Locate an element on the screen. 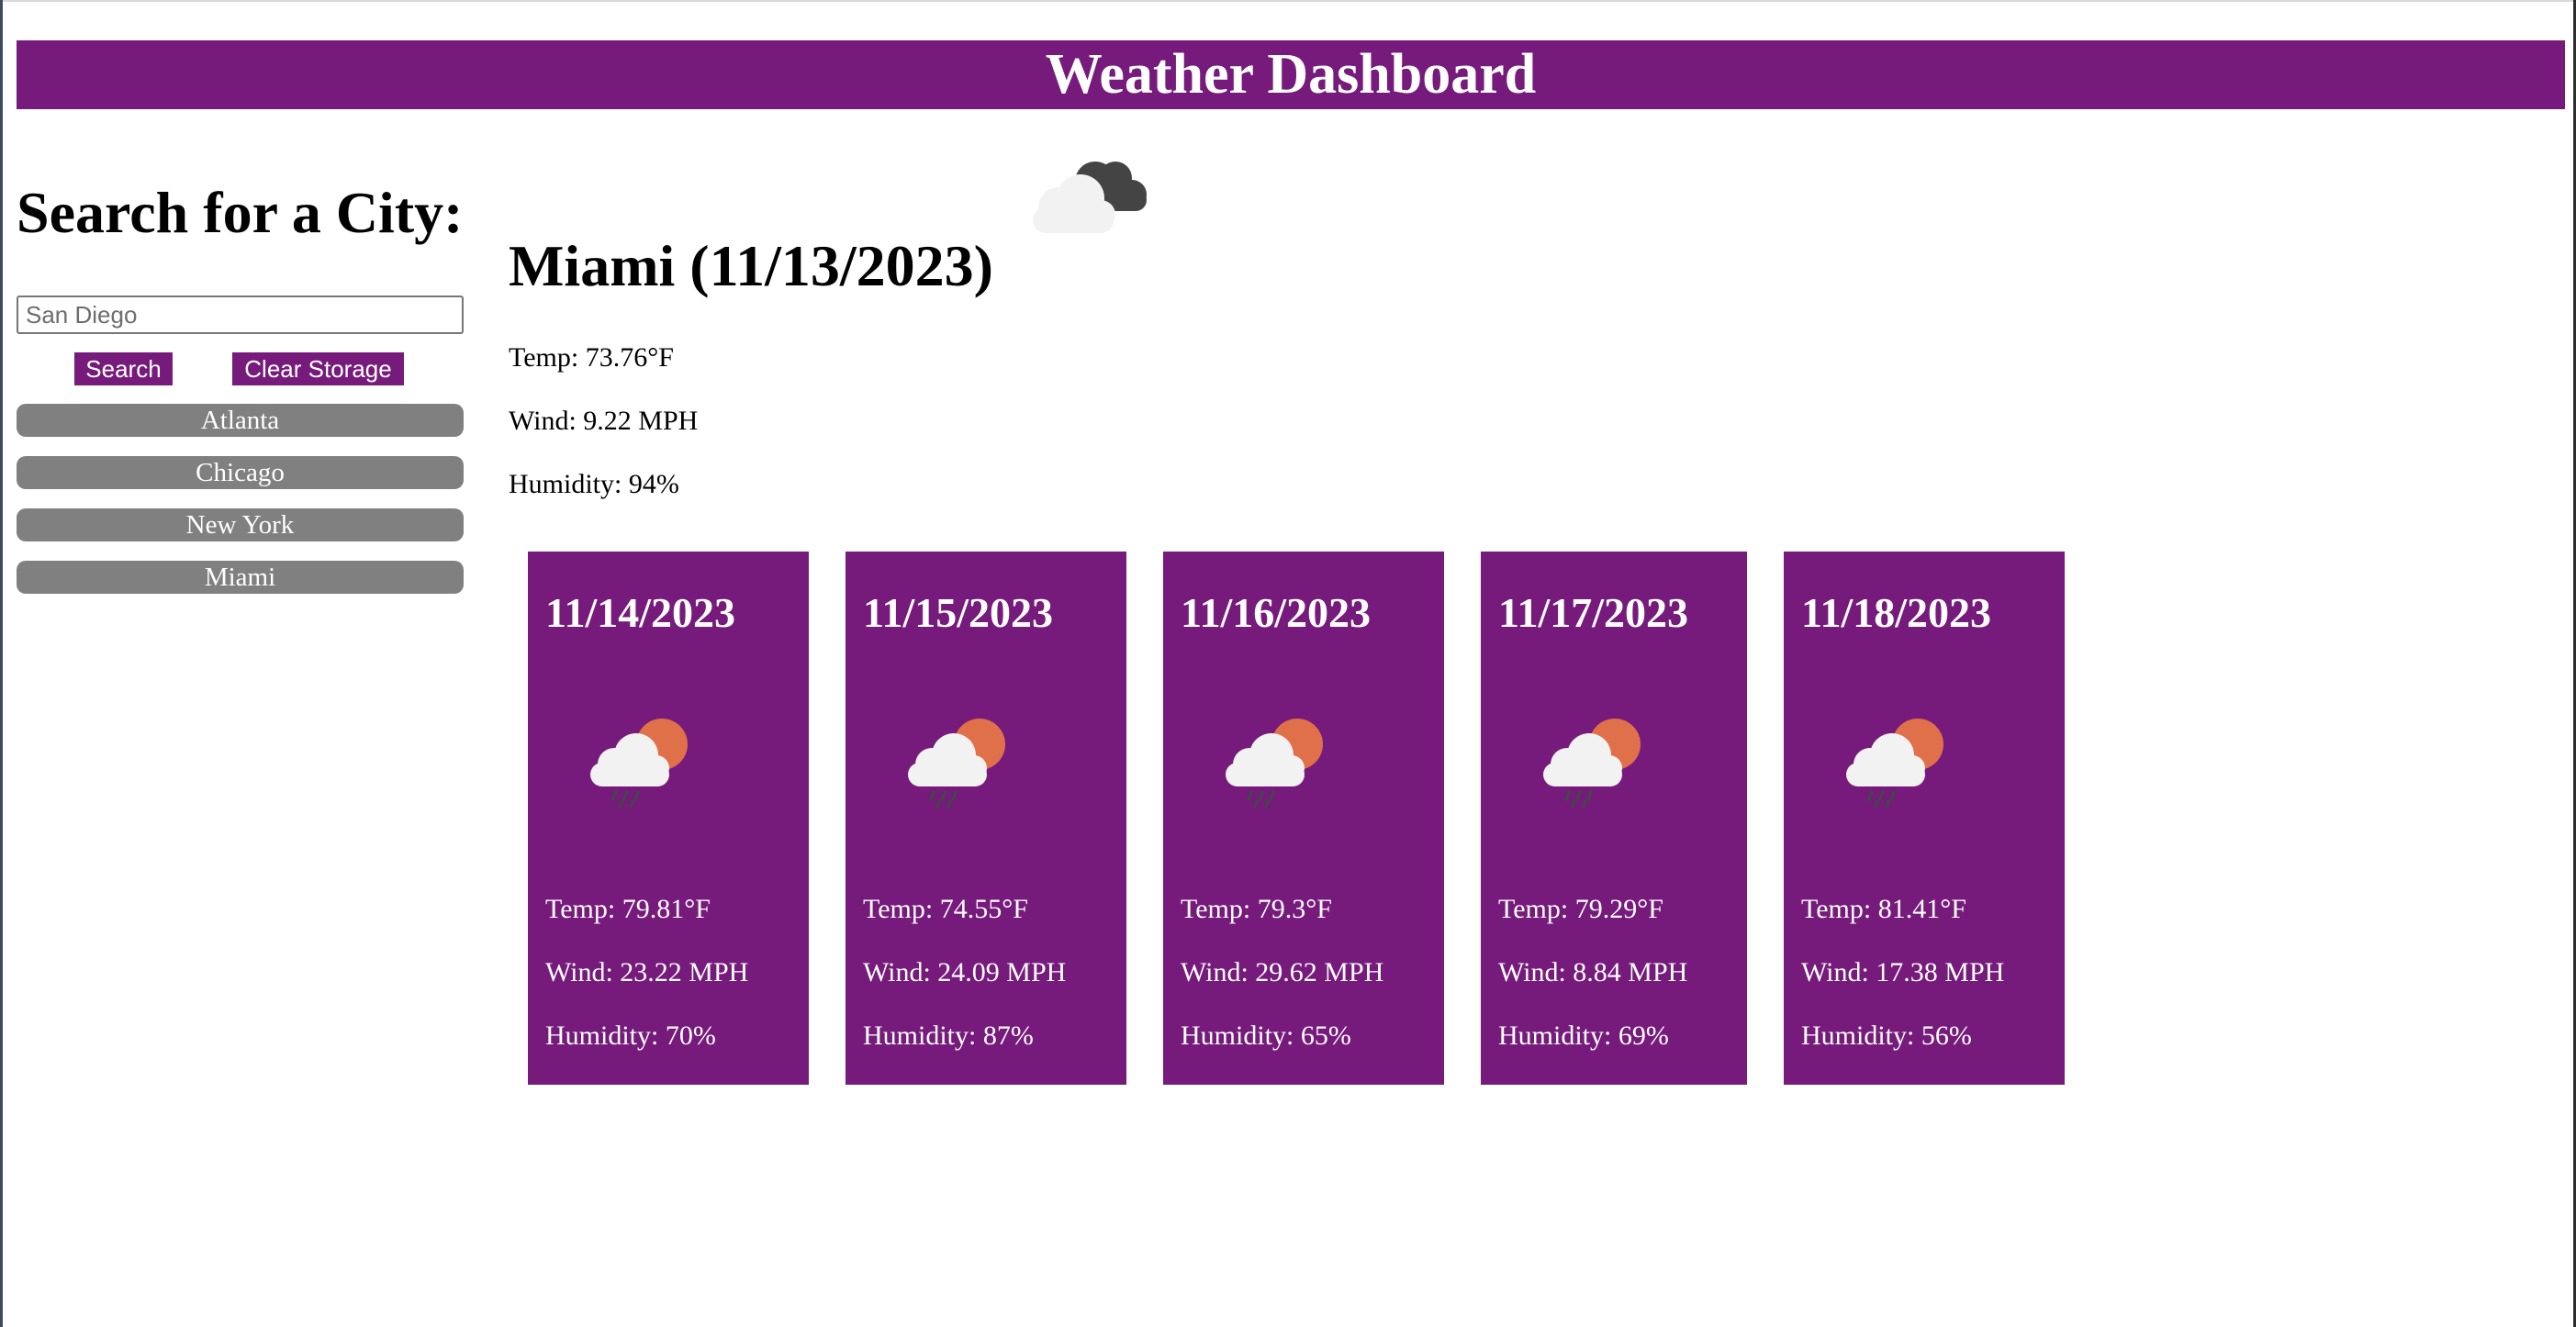  current-temp: Temp: 73.76°F is located at coordinates (591, 358).